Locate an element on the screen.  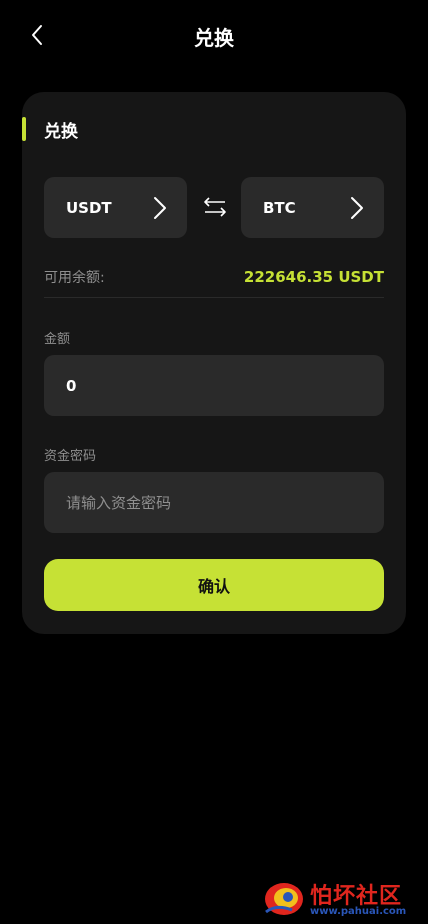
watermark-logo-icon is located at coordinates (284, 899).